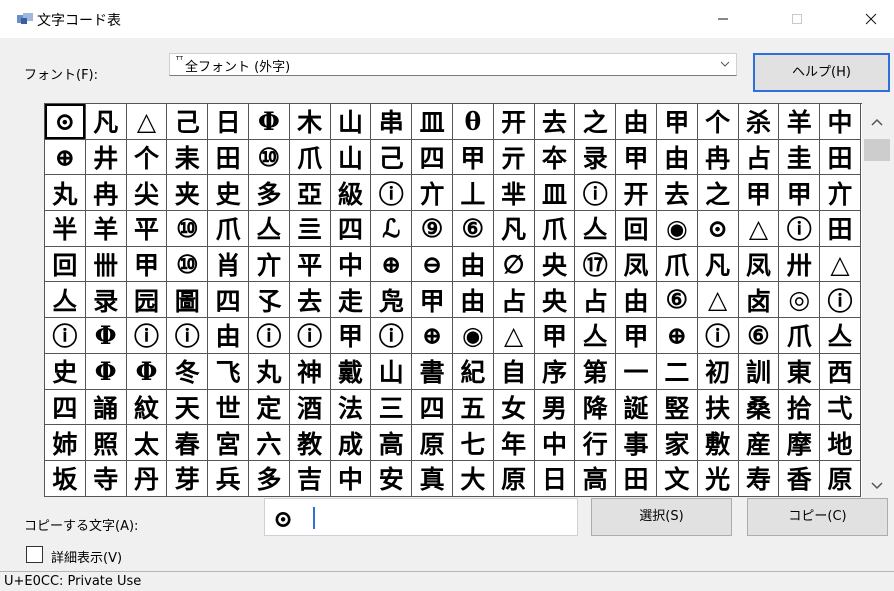 This screenshot has height=591, width=894. What do you see at coordinates (392, 122) in the screenshot?
I see `character-cell: 串` at bounding box center [392, 122].